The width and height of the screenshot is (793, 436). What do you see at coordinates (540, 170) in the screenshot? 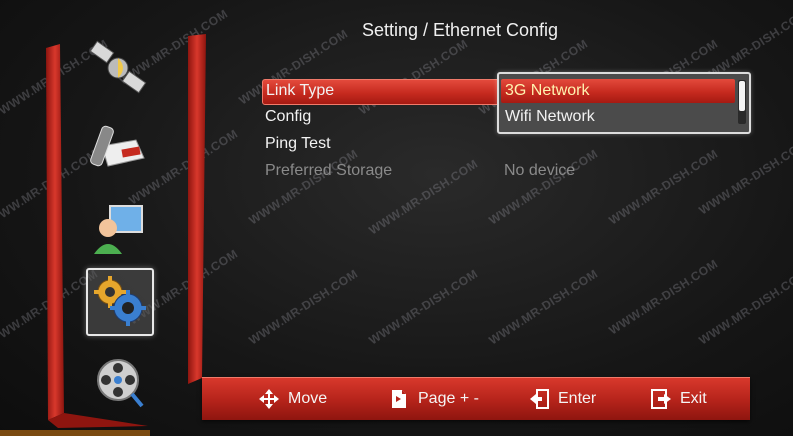
I see `menu-item-value: No device` at bounding box center [540, 170].